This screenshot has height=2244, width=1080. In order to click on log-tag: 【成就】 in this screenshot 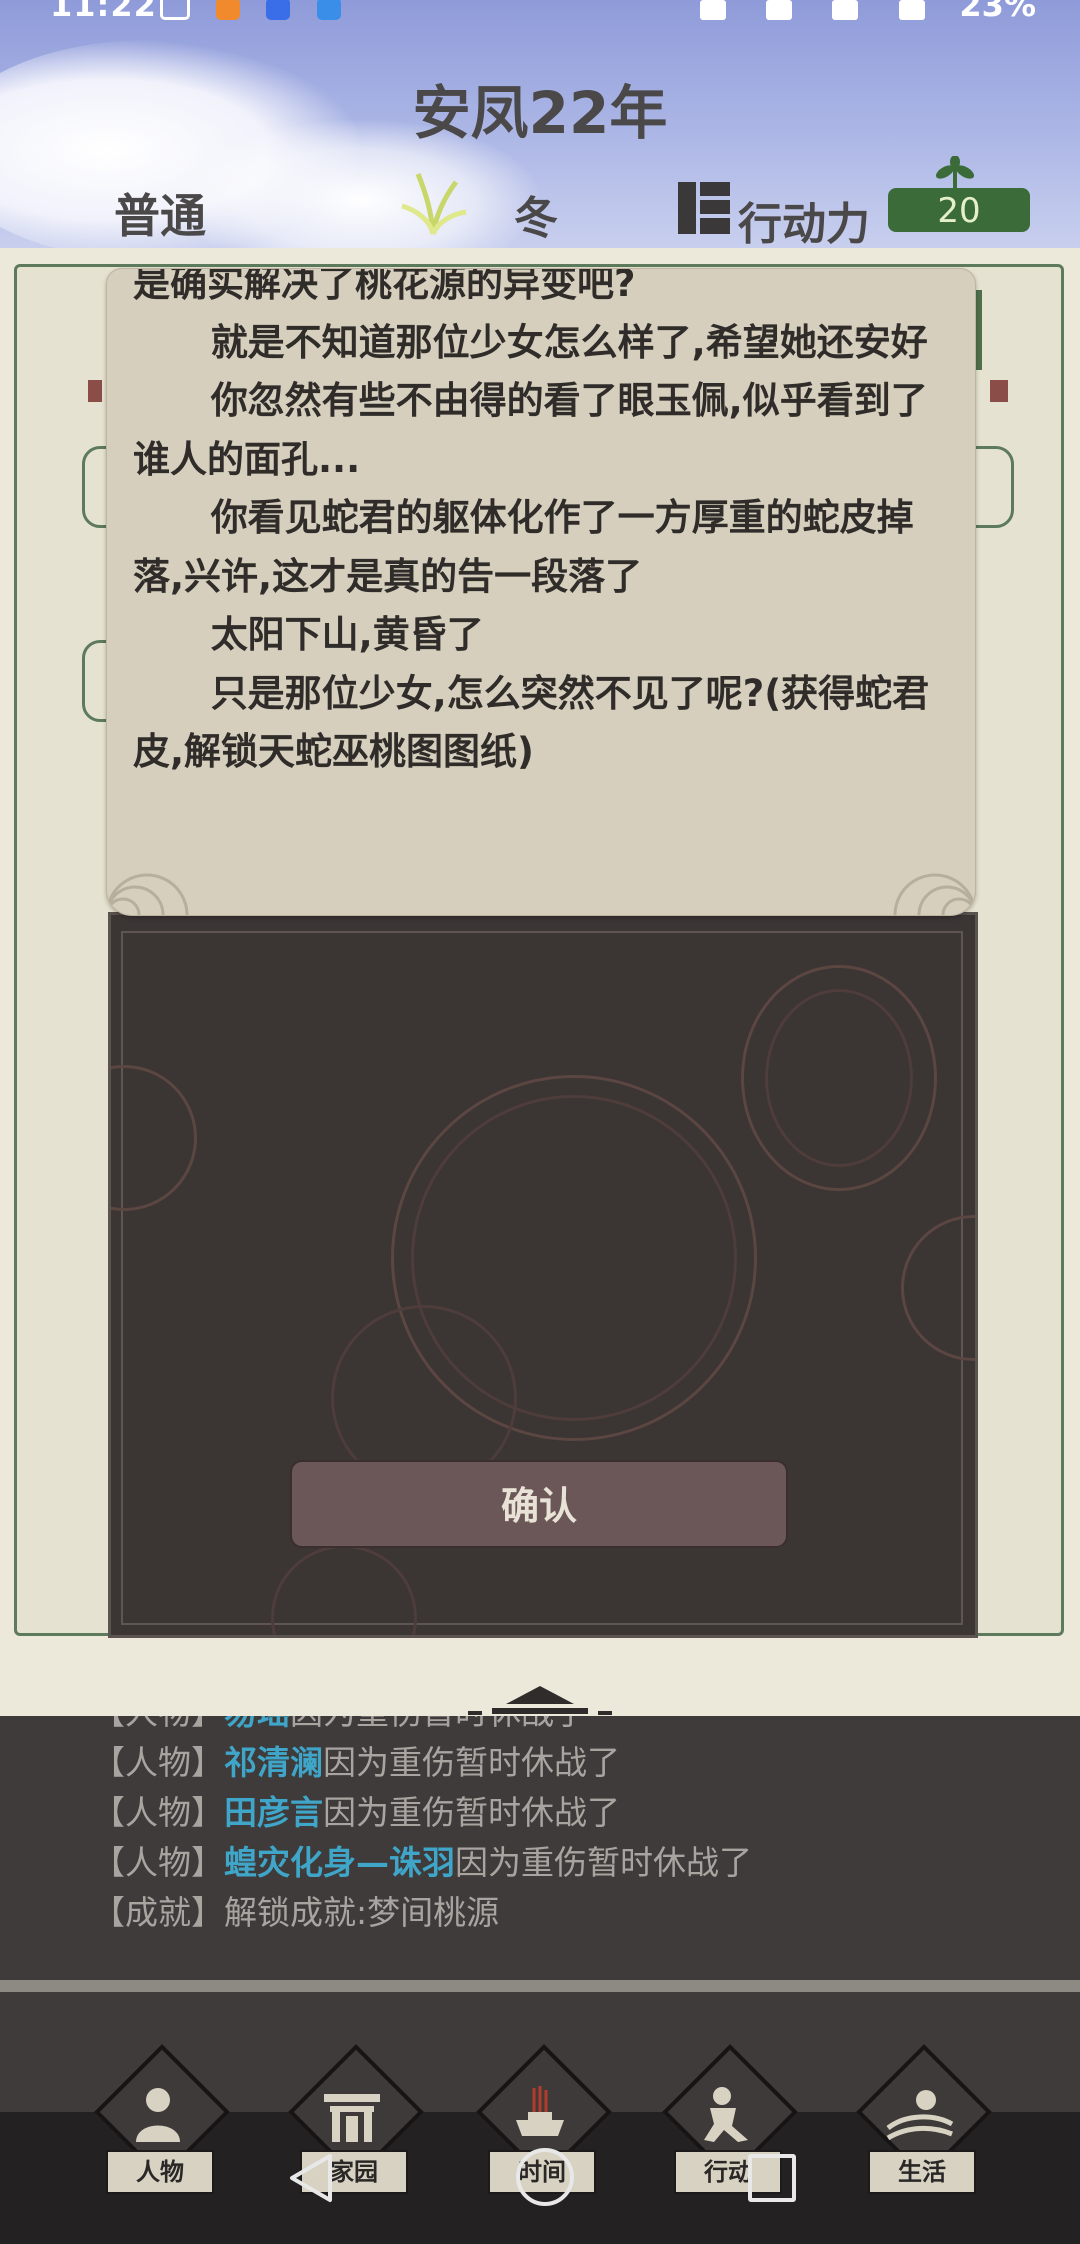, I will do `click(158, 1912)`.